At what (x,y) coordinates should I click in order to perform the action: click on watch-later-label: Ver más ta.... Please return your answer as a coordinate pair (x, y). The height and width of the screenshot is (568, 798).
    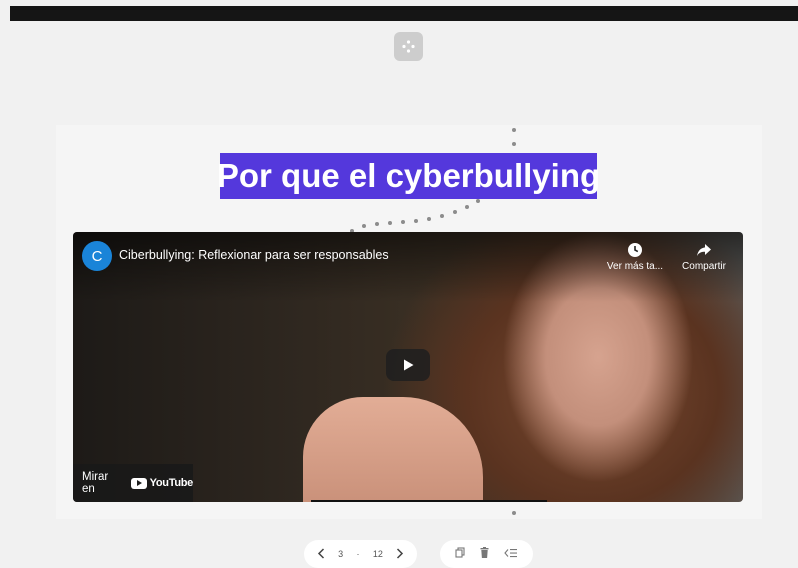
    Looking at the image, I should click on (635, 266).